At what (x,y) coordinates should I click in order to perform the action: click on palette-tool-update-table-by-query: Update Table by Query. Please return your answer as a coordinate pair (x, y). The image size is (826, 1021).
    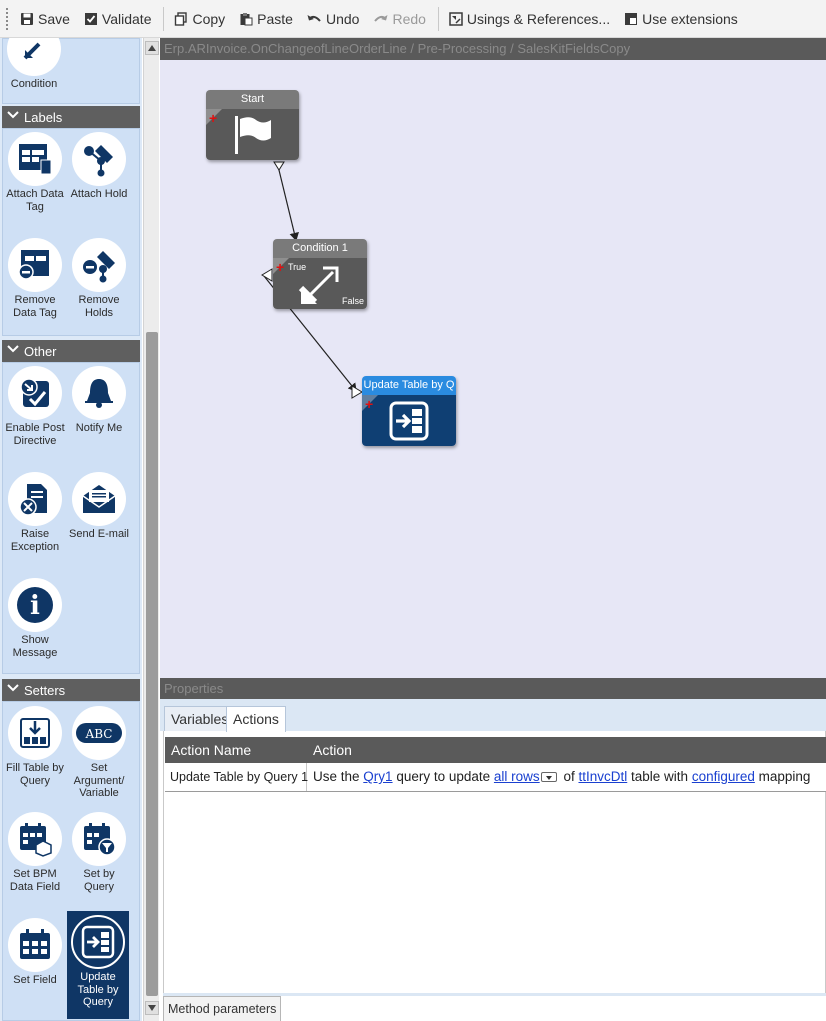
    Looking at the image, I should click on (98, 965).